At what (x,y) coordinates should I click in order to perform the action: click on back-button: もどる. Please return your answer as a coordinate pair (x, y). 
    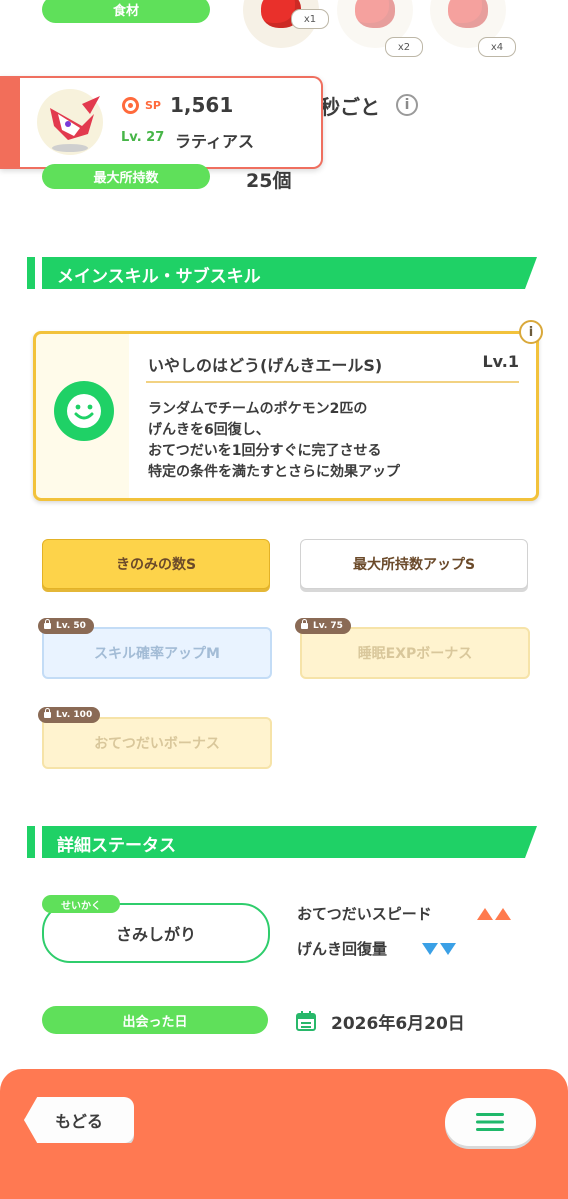
    Looking at the image, I should click on (79, 1120).